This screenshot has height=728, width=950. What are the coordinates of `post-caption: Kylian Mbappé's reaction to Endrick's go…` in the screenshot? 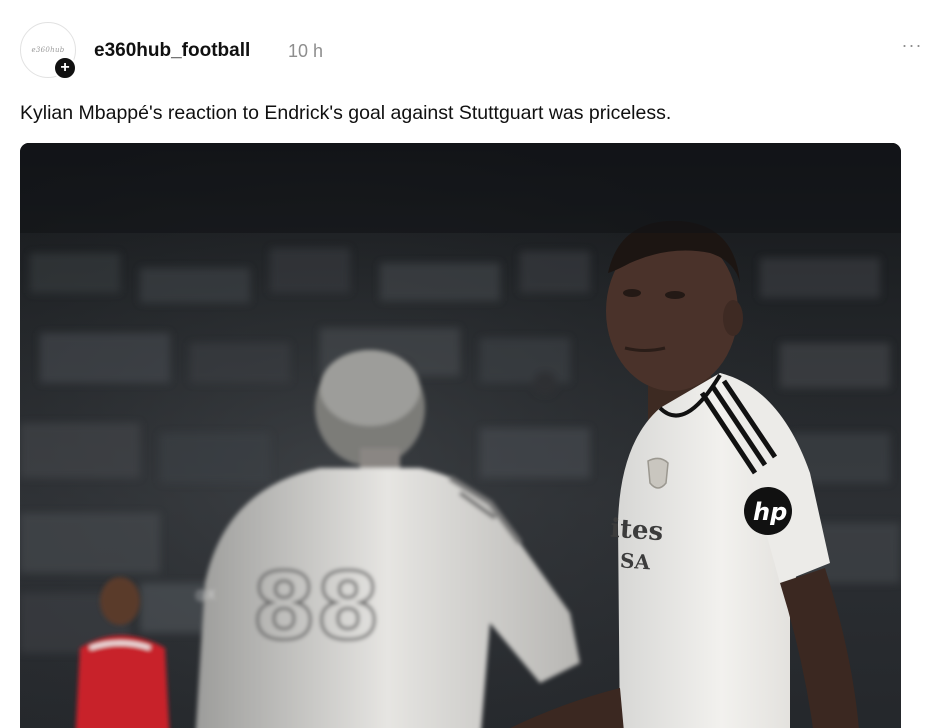 It's located at (346, 113).